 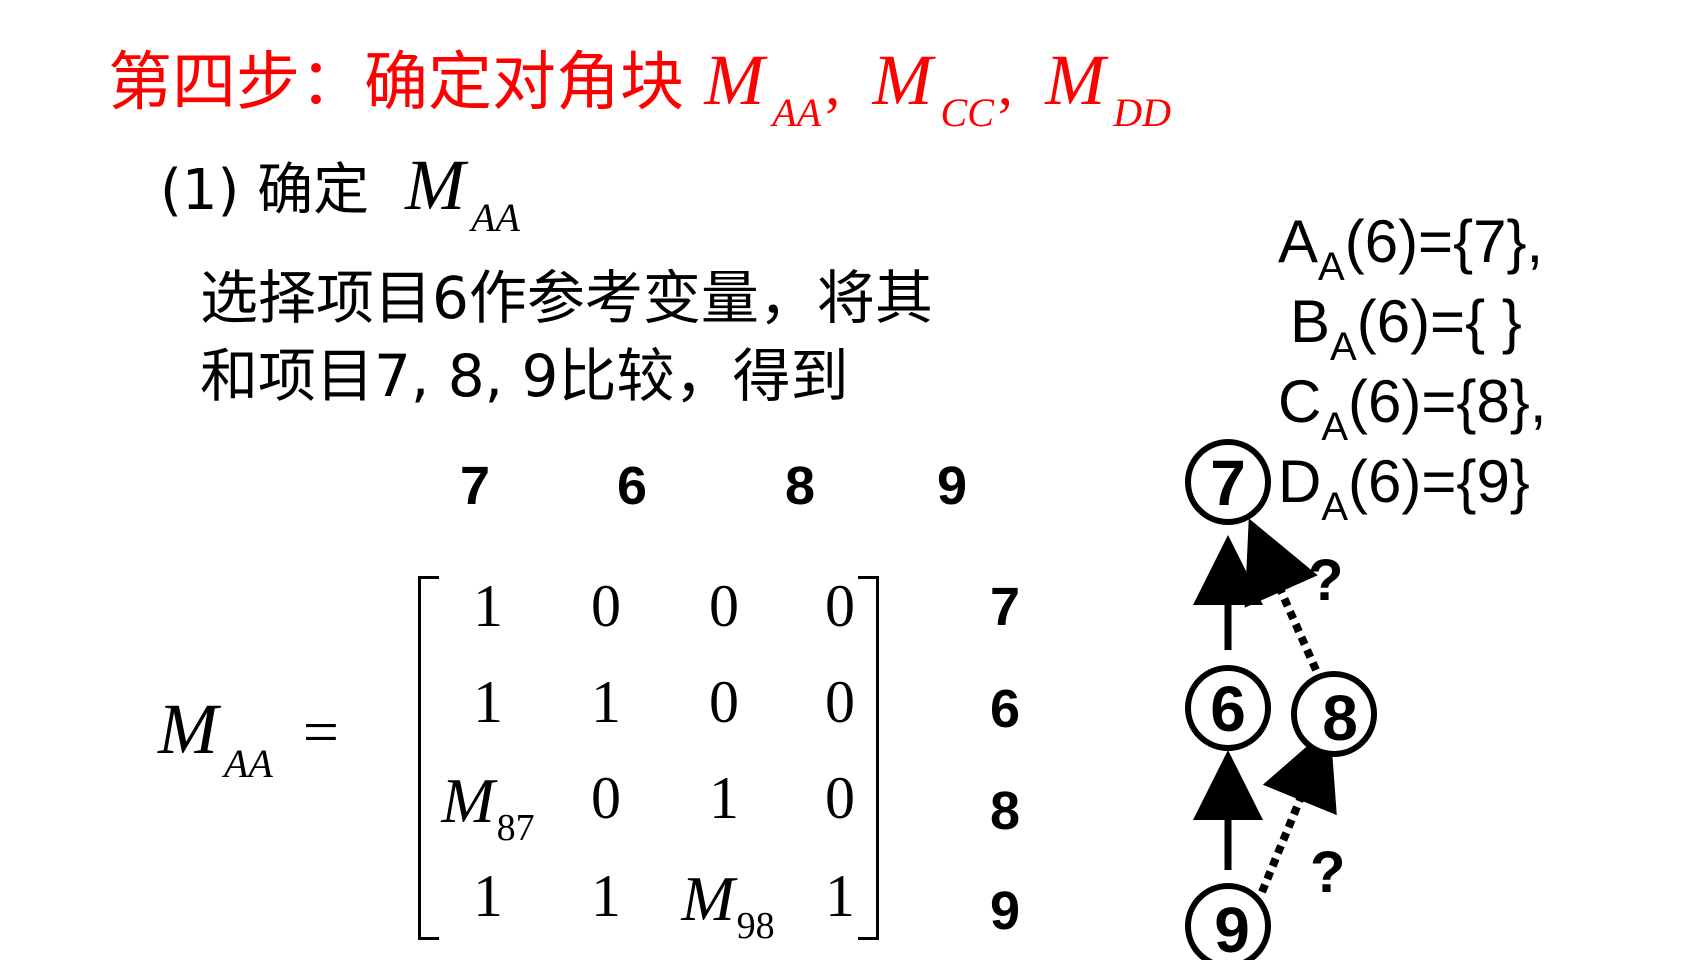 What do you see at coordinates (566, 298) in the screenshot?
I see `description-line-1: 选择项目6作参考变量，将其` at bounding box center [566, 298].